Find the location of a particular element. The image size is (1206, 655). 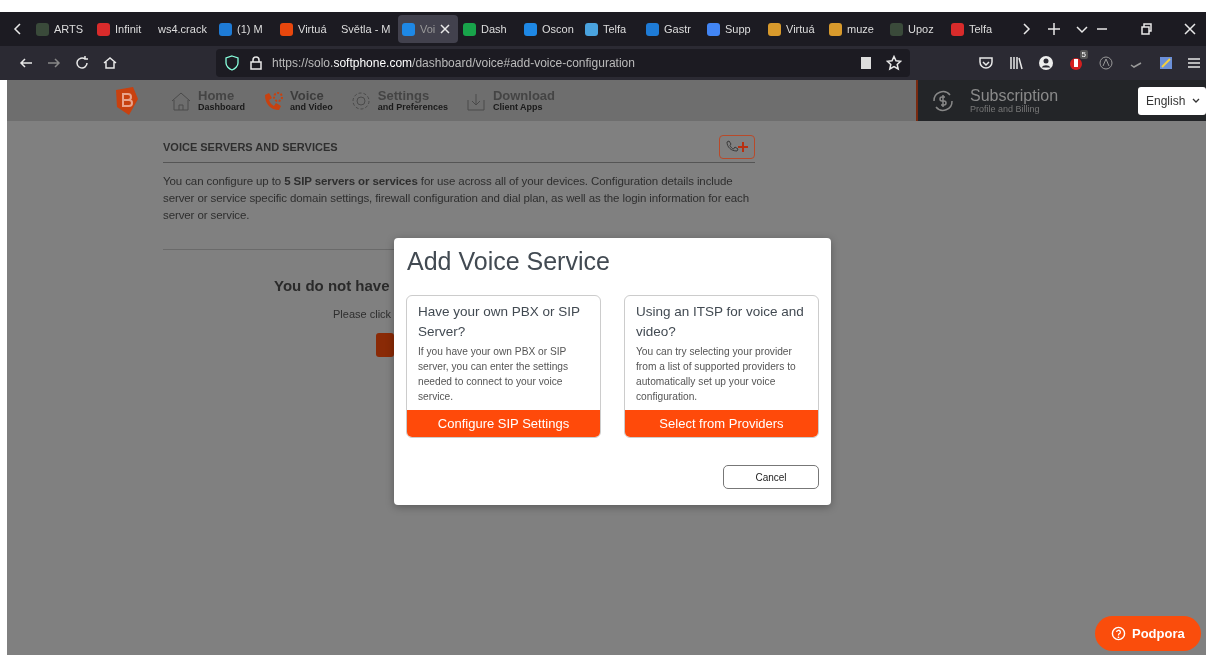

subscription-panel: Subscription Profile and Billing English is located at coordinates (1061, 100).